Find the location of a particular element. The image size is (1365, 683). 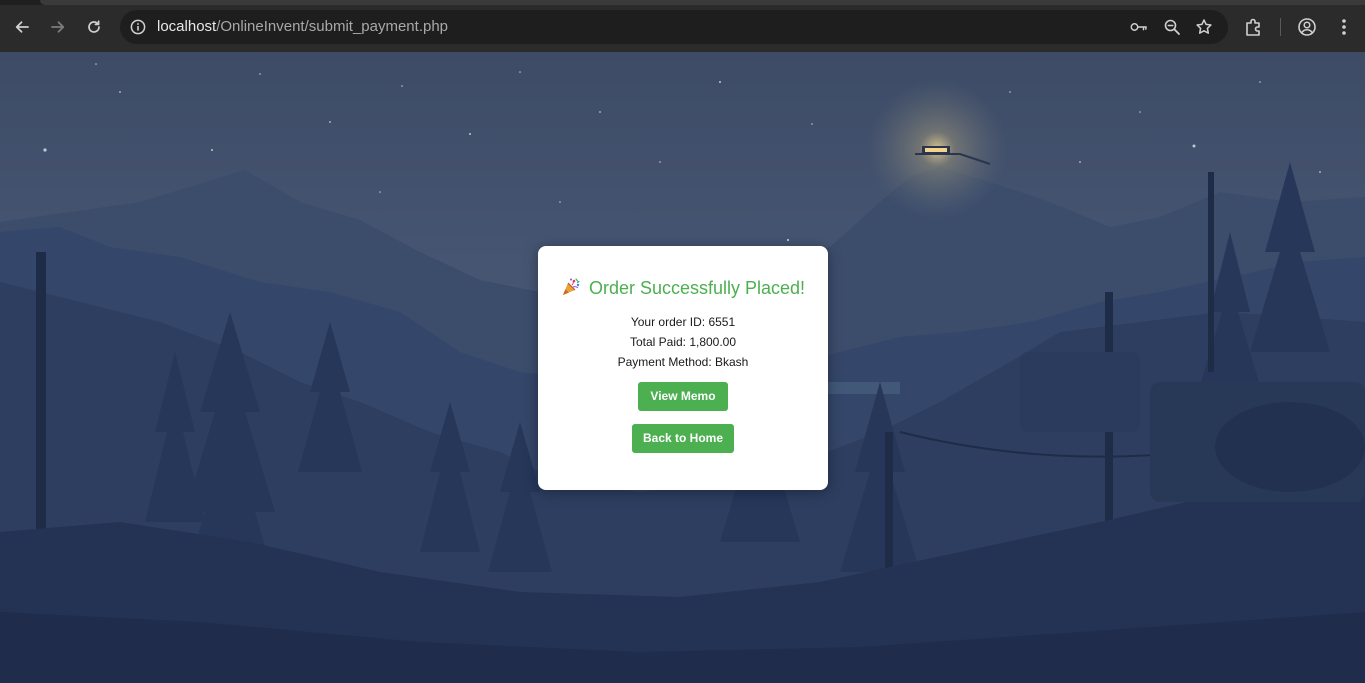

key-icon is located at coordinates (1138, 27).